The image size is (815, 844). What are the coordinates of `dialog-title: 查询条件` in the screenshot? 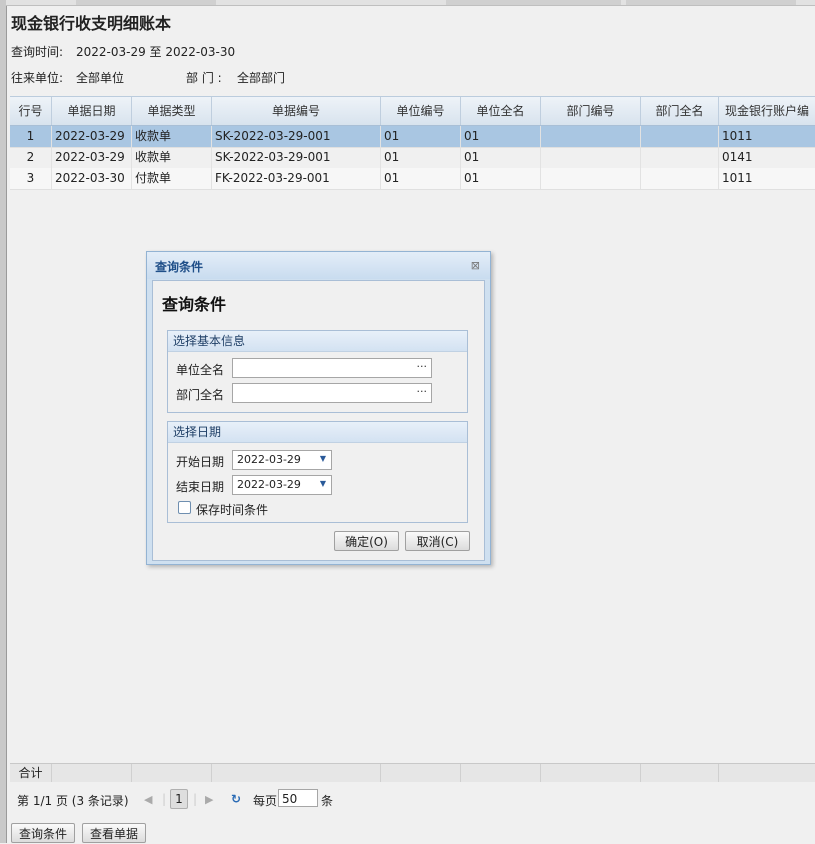 It's located at (179, 267).